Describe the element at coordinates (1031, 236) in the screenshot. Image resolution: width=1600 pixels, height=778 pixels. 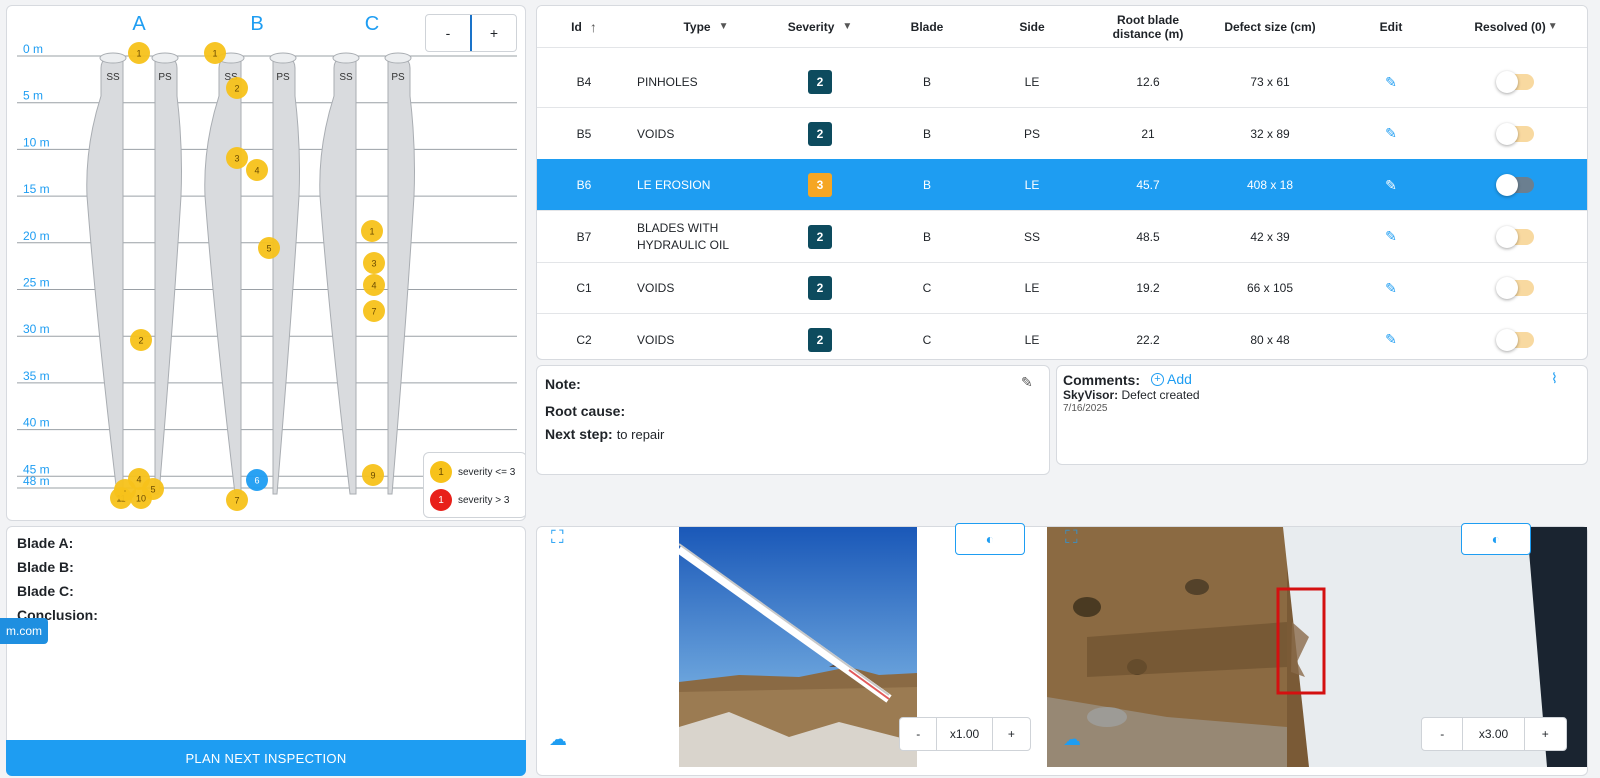
I see `cell-side: SS` at that location.